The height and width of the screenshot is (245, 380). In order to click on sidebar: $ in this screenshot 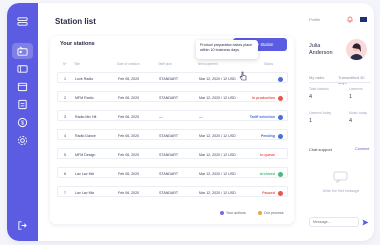, I will do `click(22, 122)`.